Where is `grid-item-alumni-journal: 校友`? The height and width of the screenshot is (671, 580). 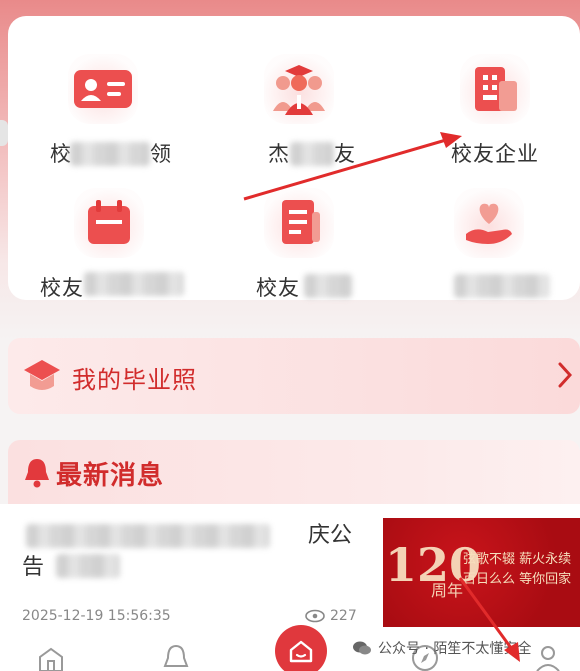 grid-item-alumni-journal: 校友 is located at coordinates (299, 240).